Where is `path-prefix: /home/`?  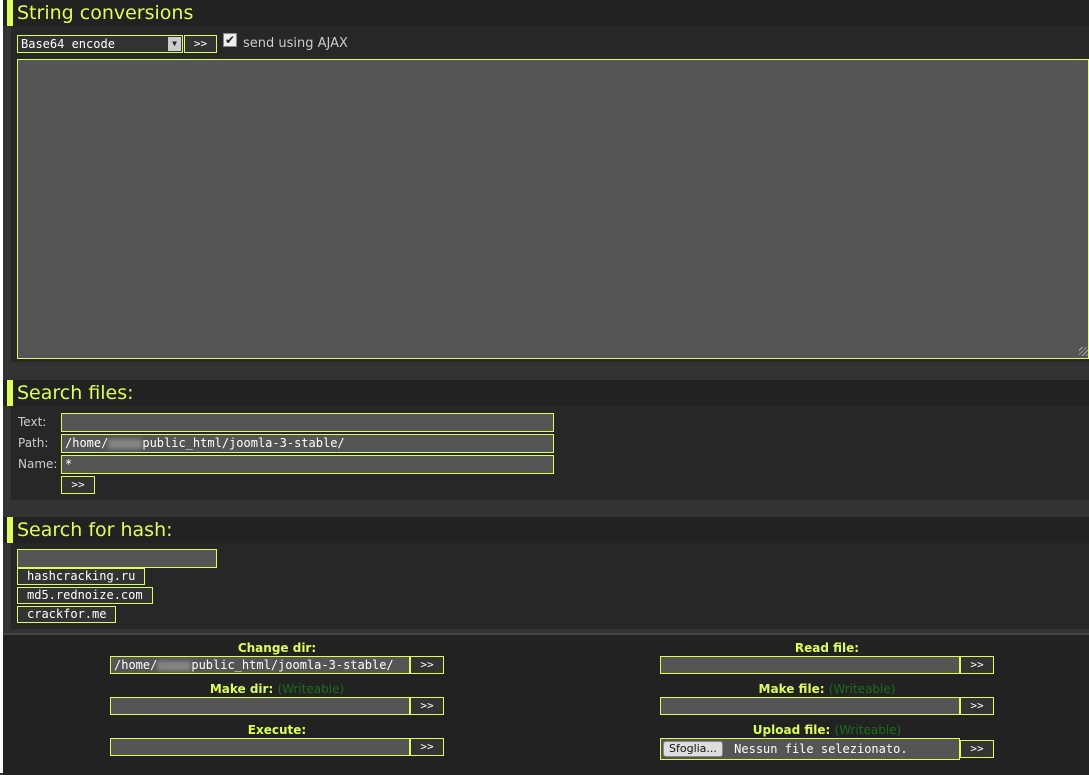
path-prefix: /home/ is located at coordinates (87, 443).